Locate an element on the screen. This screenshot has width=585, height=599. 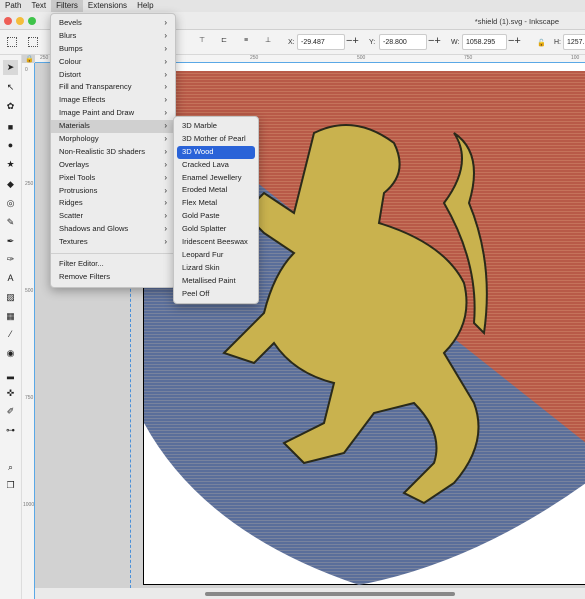
y-field: -28.800 is located at coordinates (403, 42).